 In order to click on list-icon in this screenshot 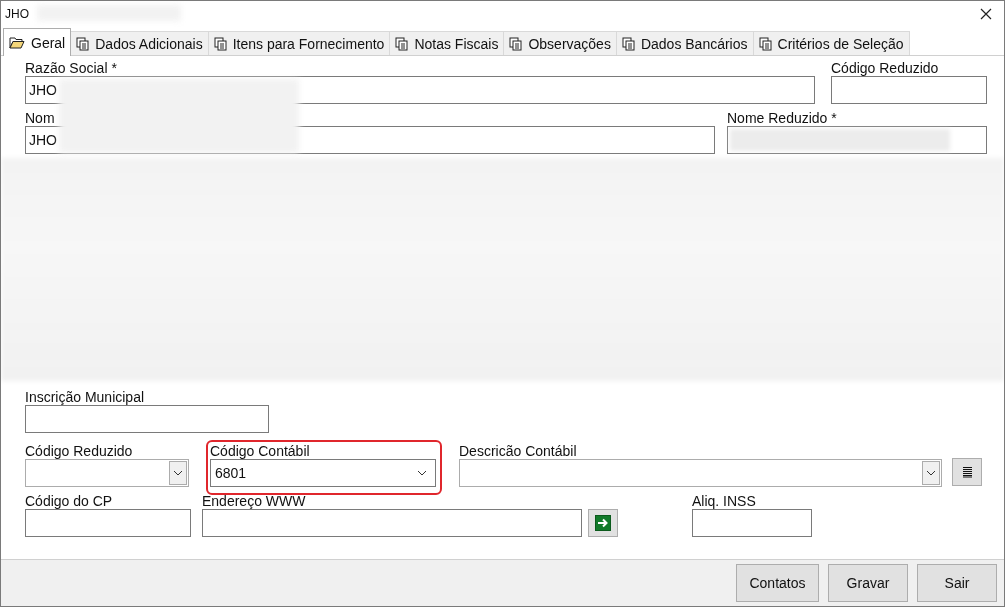, I will do `click(967, 472)`.